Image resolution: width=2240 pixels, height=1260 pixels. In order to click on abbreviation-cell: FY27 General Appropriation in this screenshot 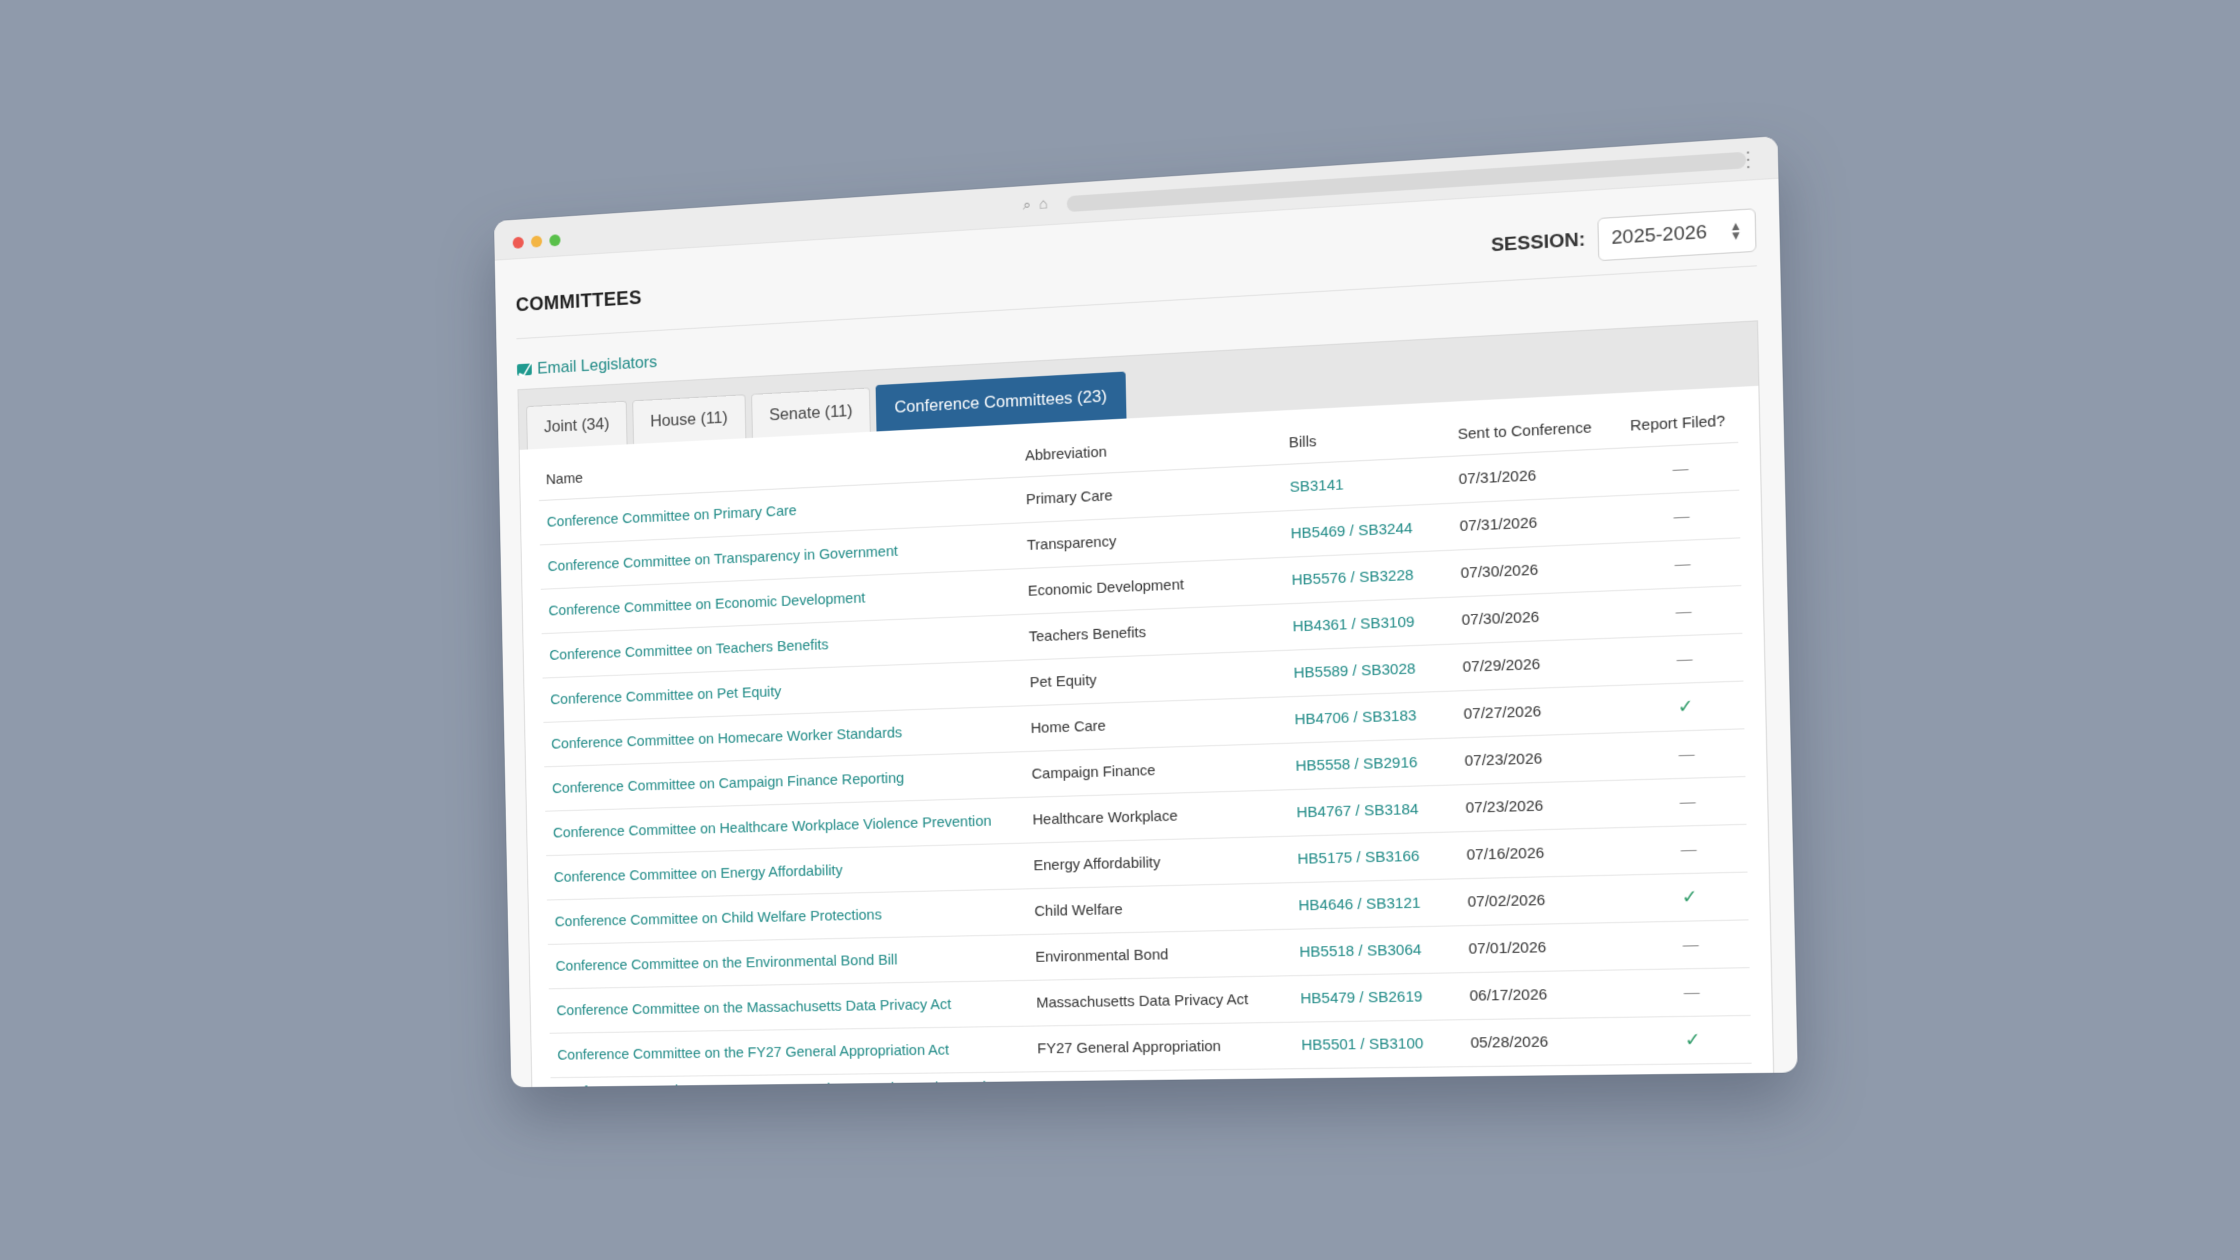, I will do `click(1161, 1047)`.